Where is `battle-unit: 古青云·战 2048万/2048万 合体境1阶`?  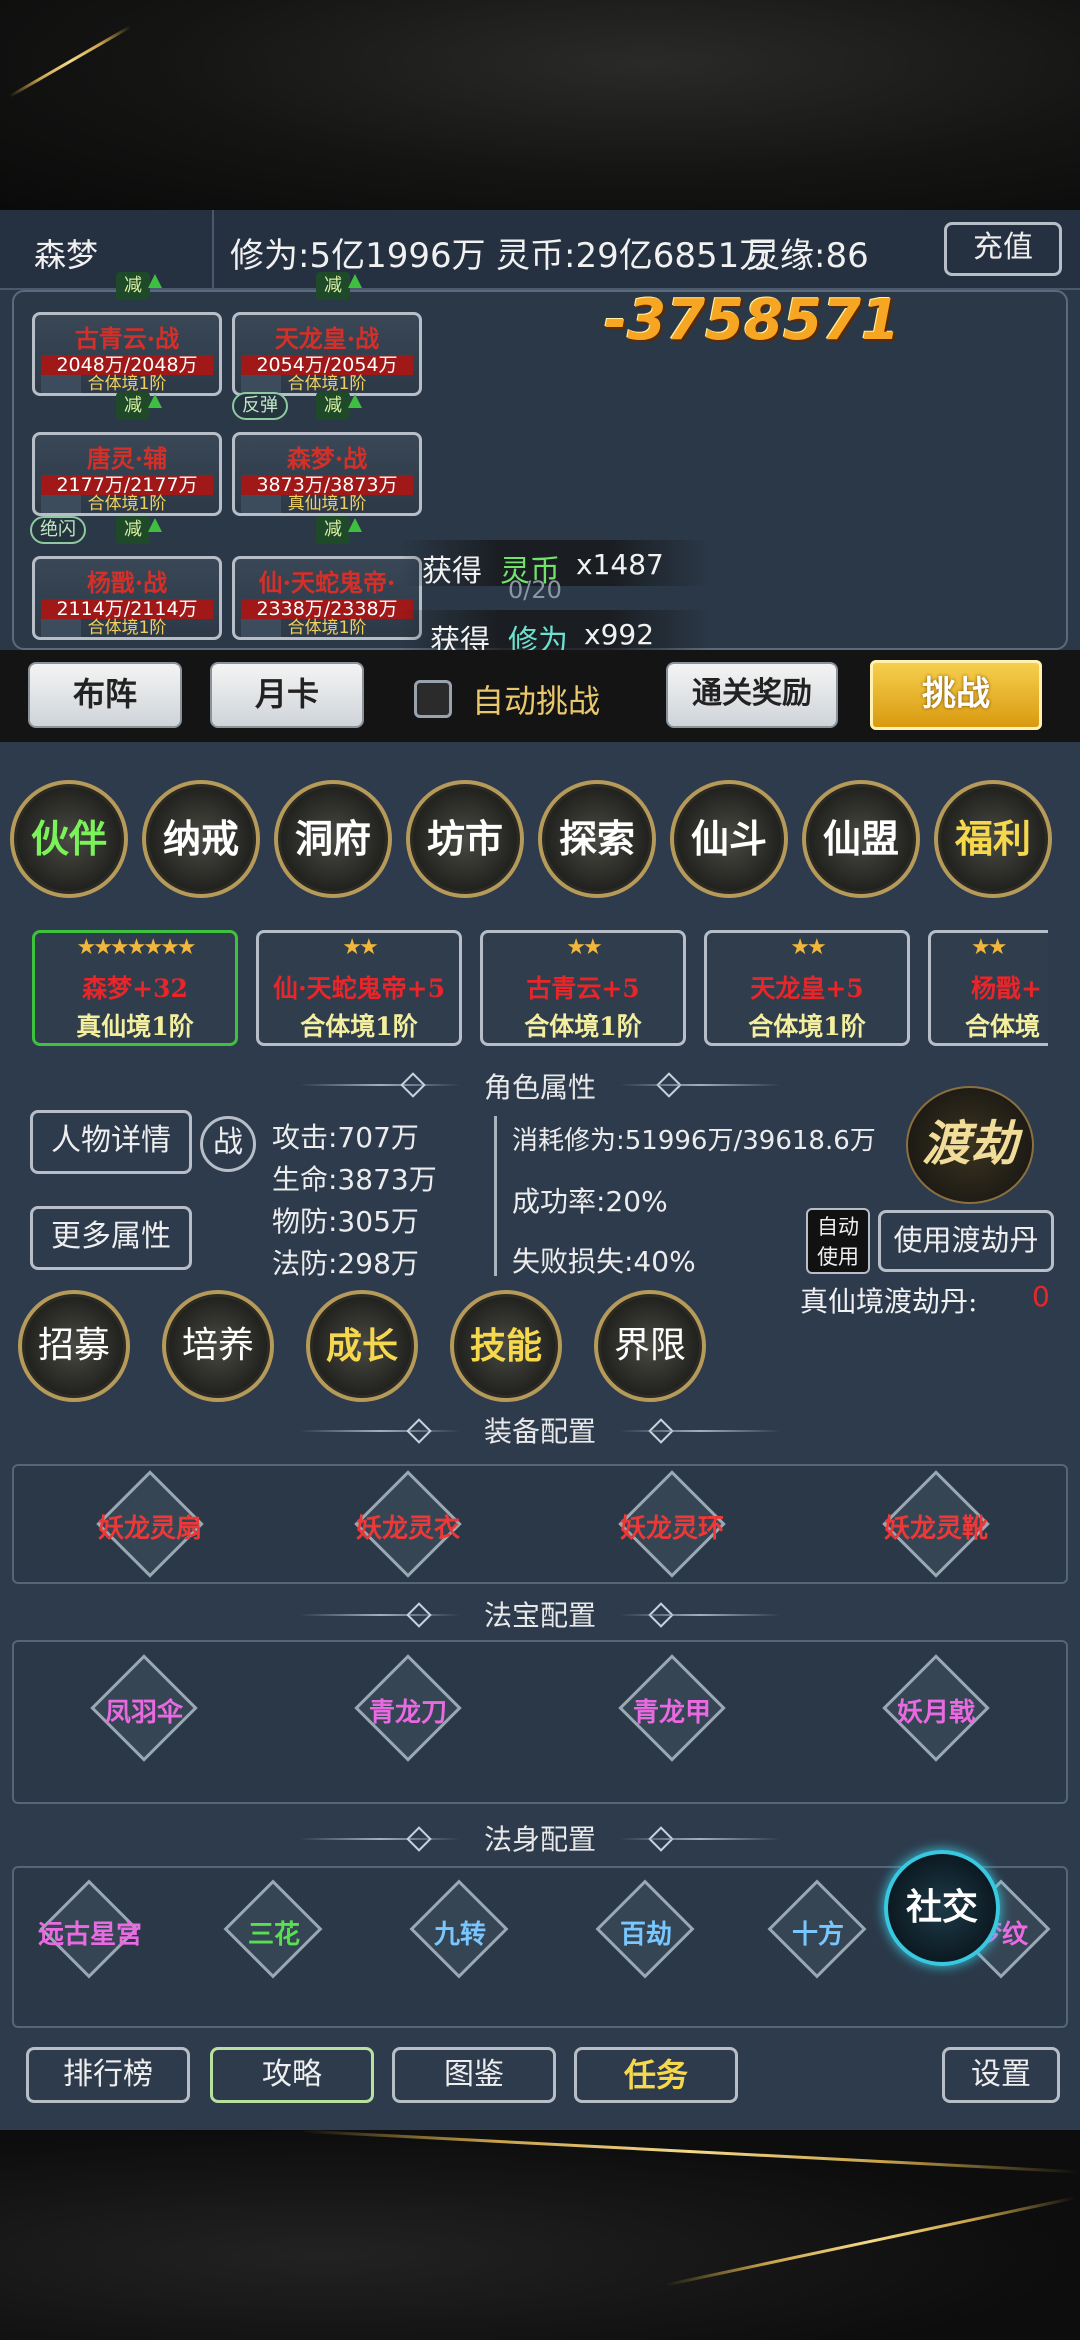 battle-unit: 古青云·战 2048万/2048万 合体境1阶 is located at coordinates (127, 354).